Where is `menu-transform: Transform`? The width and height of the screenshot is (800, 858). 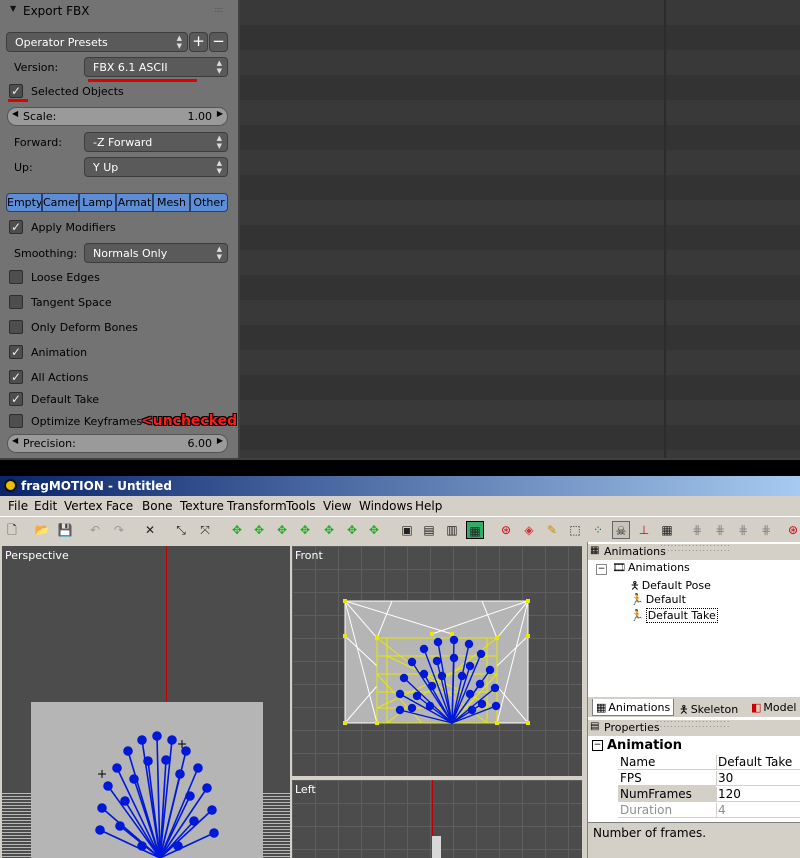
menu-transform: Transform is located at coordinates (257, 506).